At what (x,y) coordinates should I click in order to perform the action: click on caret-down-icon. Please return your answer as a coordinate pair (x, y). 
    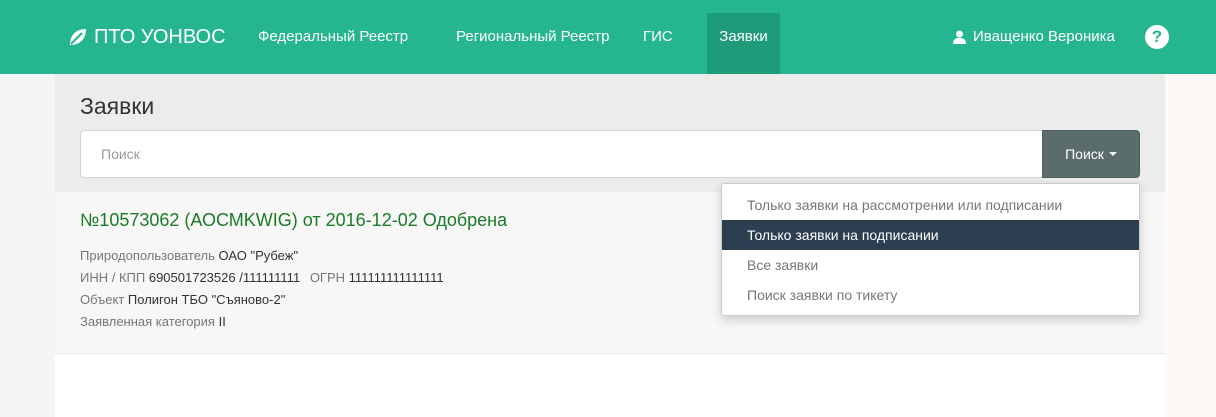
    Looking at the image, I should click on (1112, 154).